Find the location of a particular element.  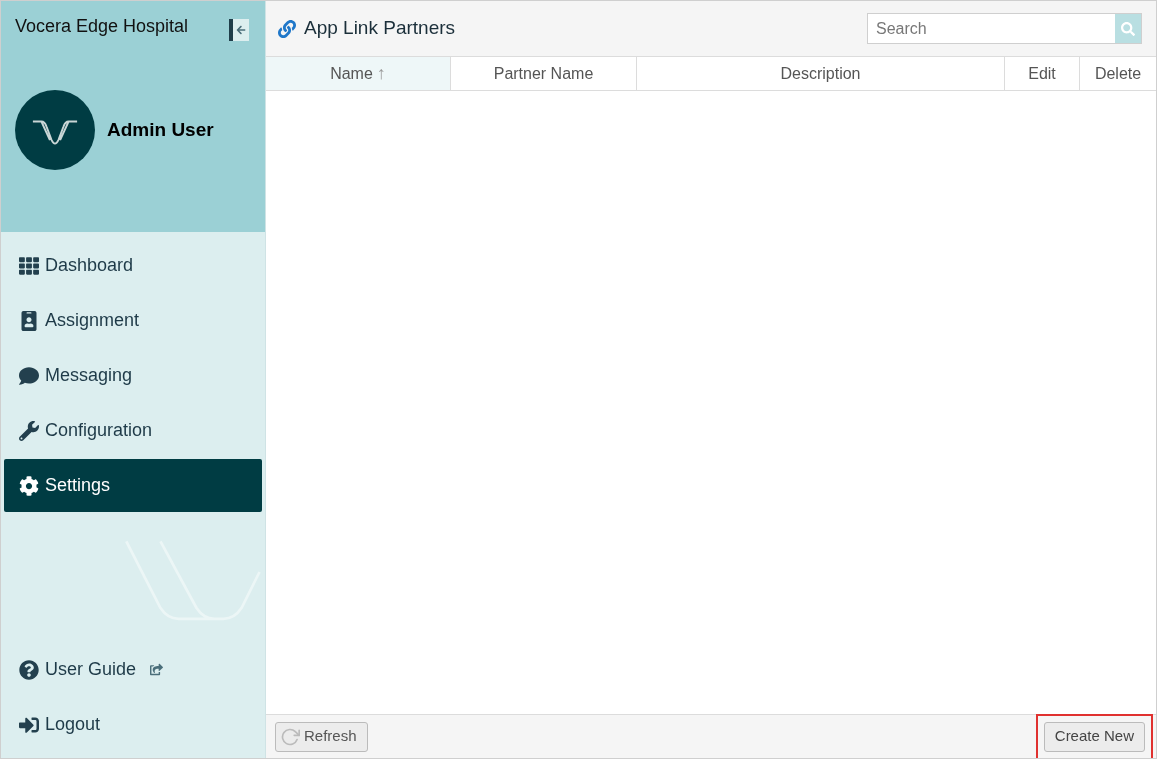

column-header: Delete is located at coordinates (1118, 73).